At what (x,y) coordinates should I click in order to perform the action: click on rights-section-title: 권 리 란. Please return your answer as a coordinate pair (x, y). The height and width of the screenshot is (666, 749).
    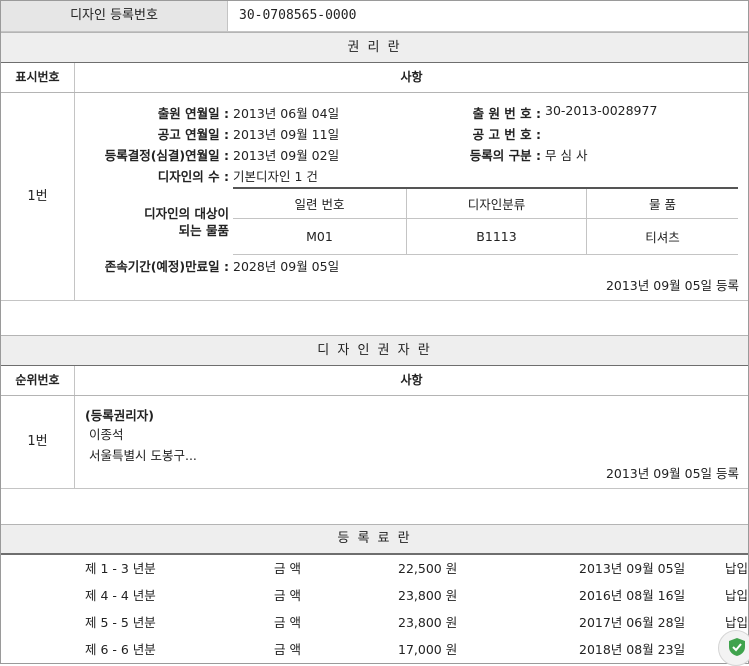
    Looking at the image, I should click on (374, 48).